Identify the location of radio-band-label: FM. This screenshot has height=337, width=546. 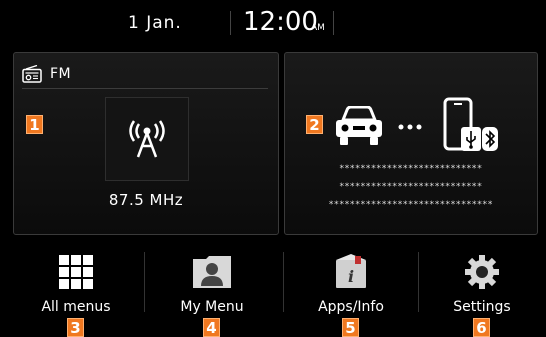
(61, 74).